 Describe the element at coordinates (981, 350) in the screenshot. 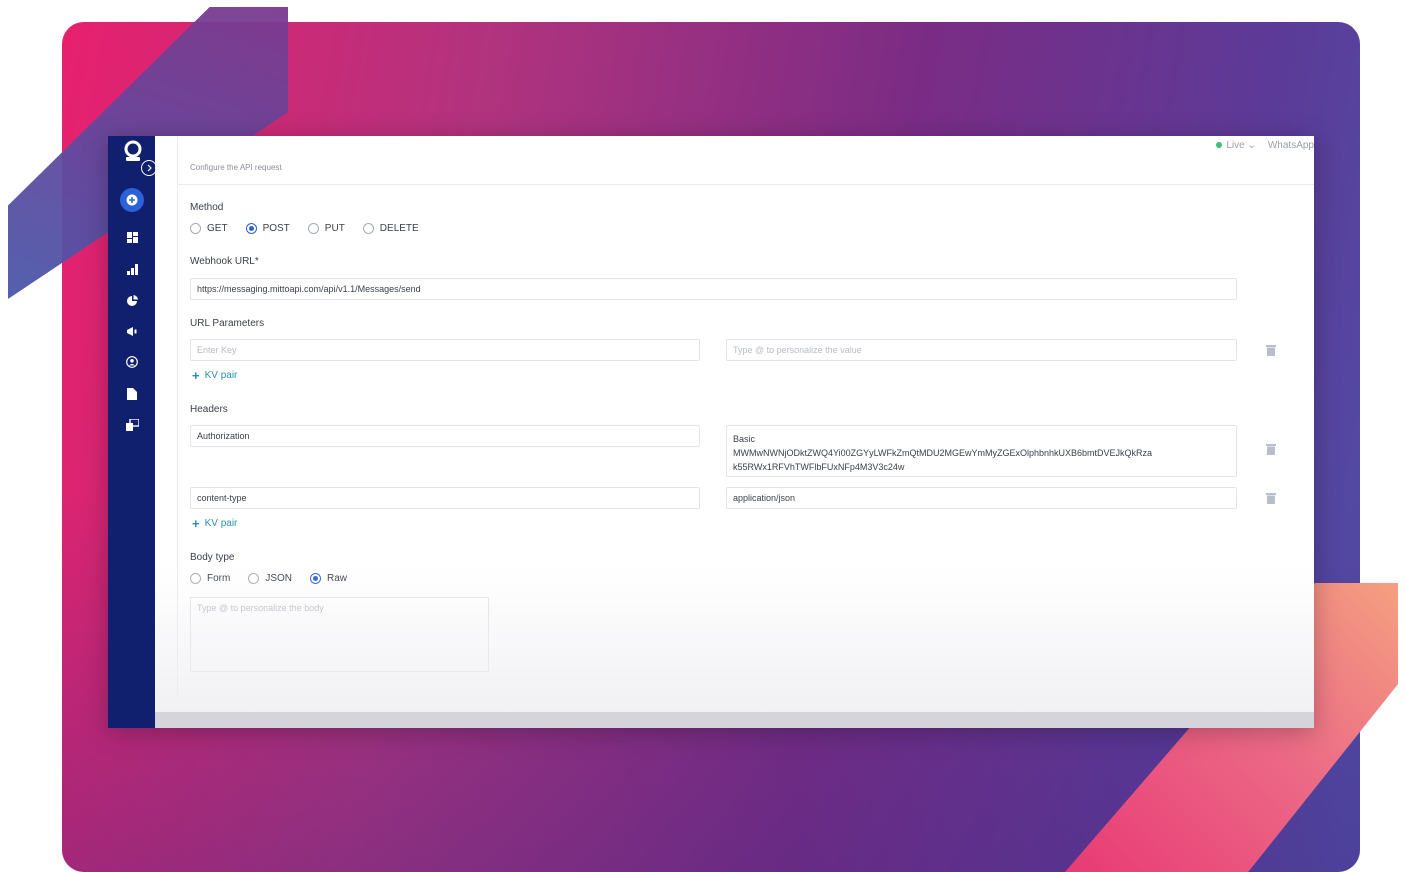

I see `url-param-value-input: Type @ to personalize the value` at that location.